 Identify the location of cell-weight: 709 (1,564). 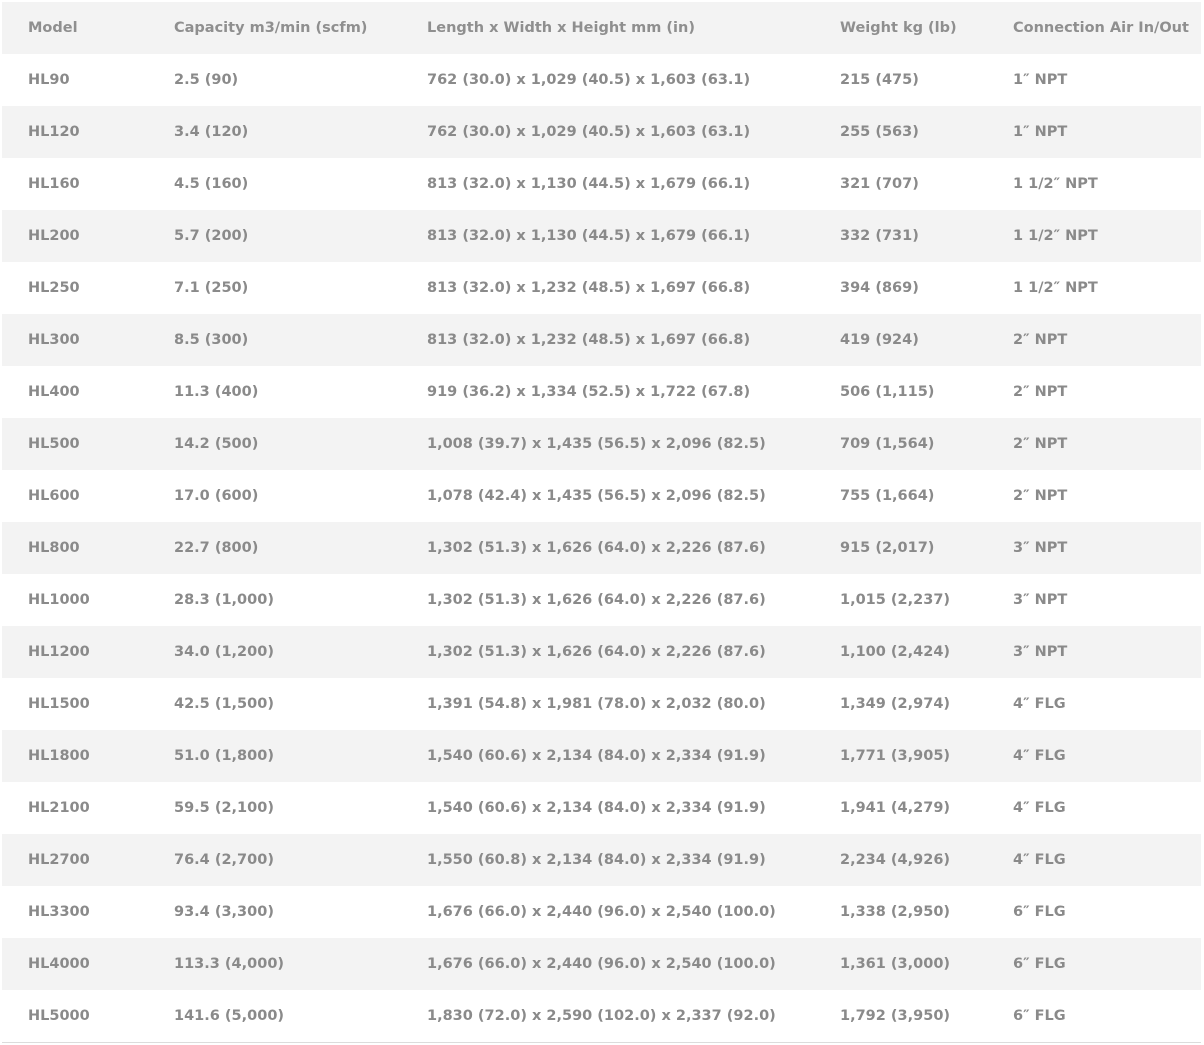
(887, 444).